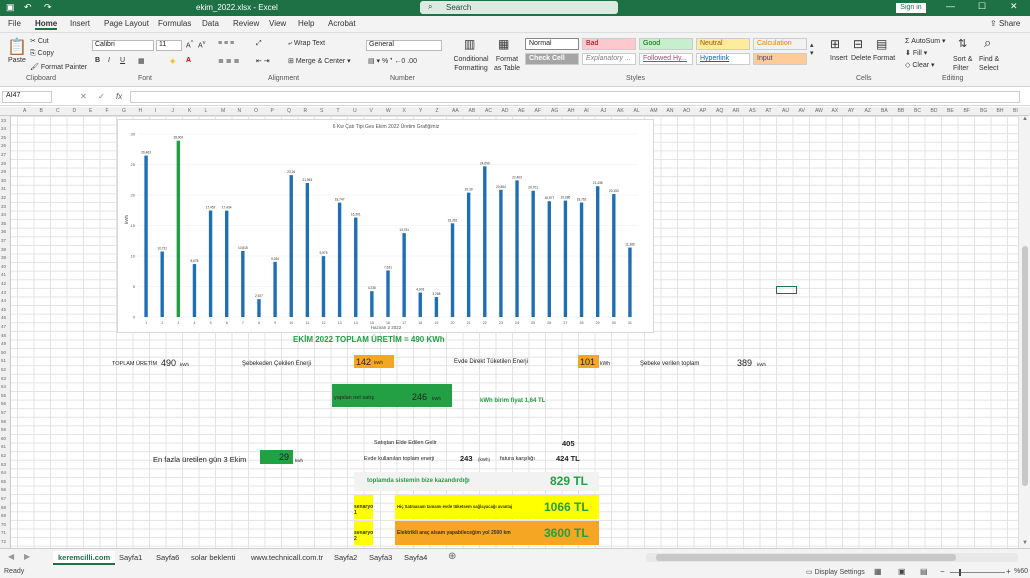 The image size is (1030, 578). What do you see at coordinates (3, 137) in the screenshot?
I see `row-header: 25` at bounding box center [3, 137].